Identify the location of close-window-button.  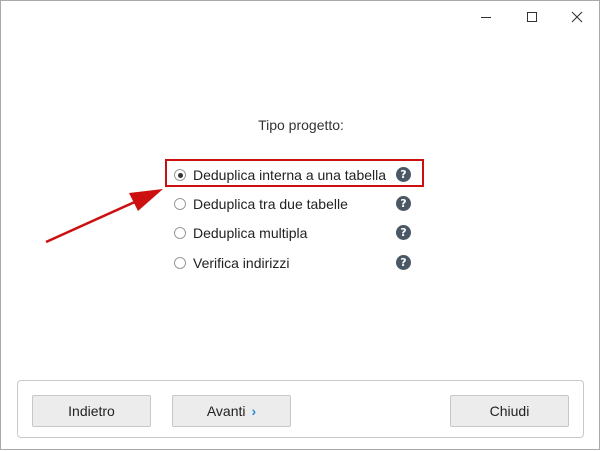
(577, 17).